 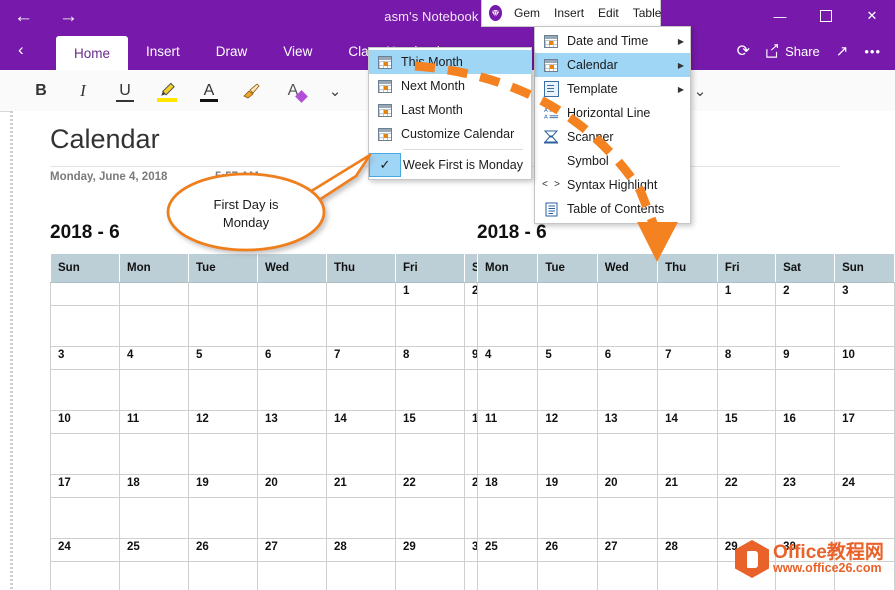 I want to click on menu-item-syntax-highlight: < > Syntax Highlight, so click(x=612, y=185).